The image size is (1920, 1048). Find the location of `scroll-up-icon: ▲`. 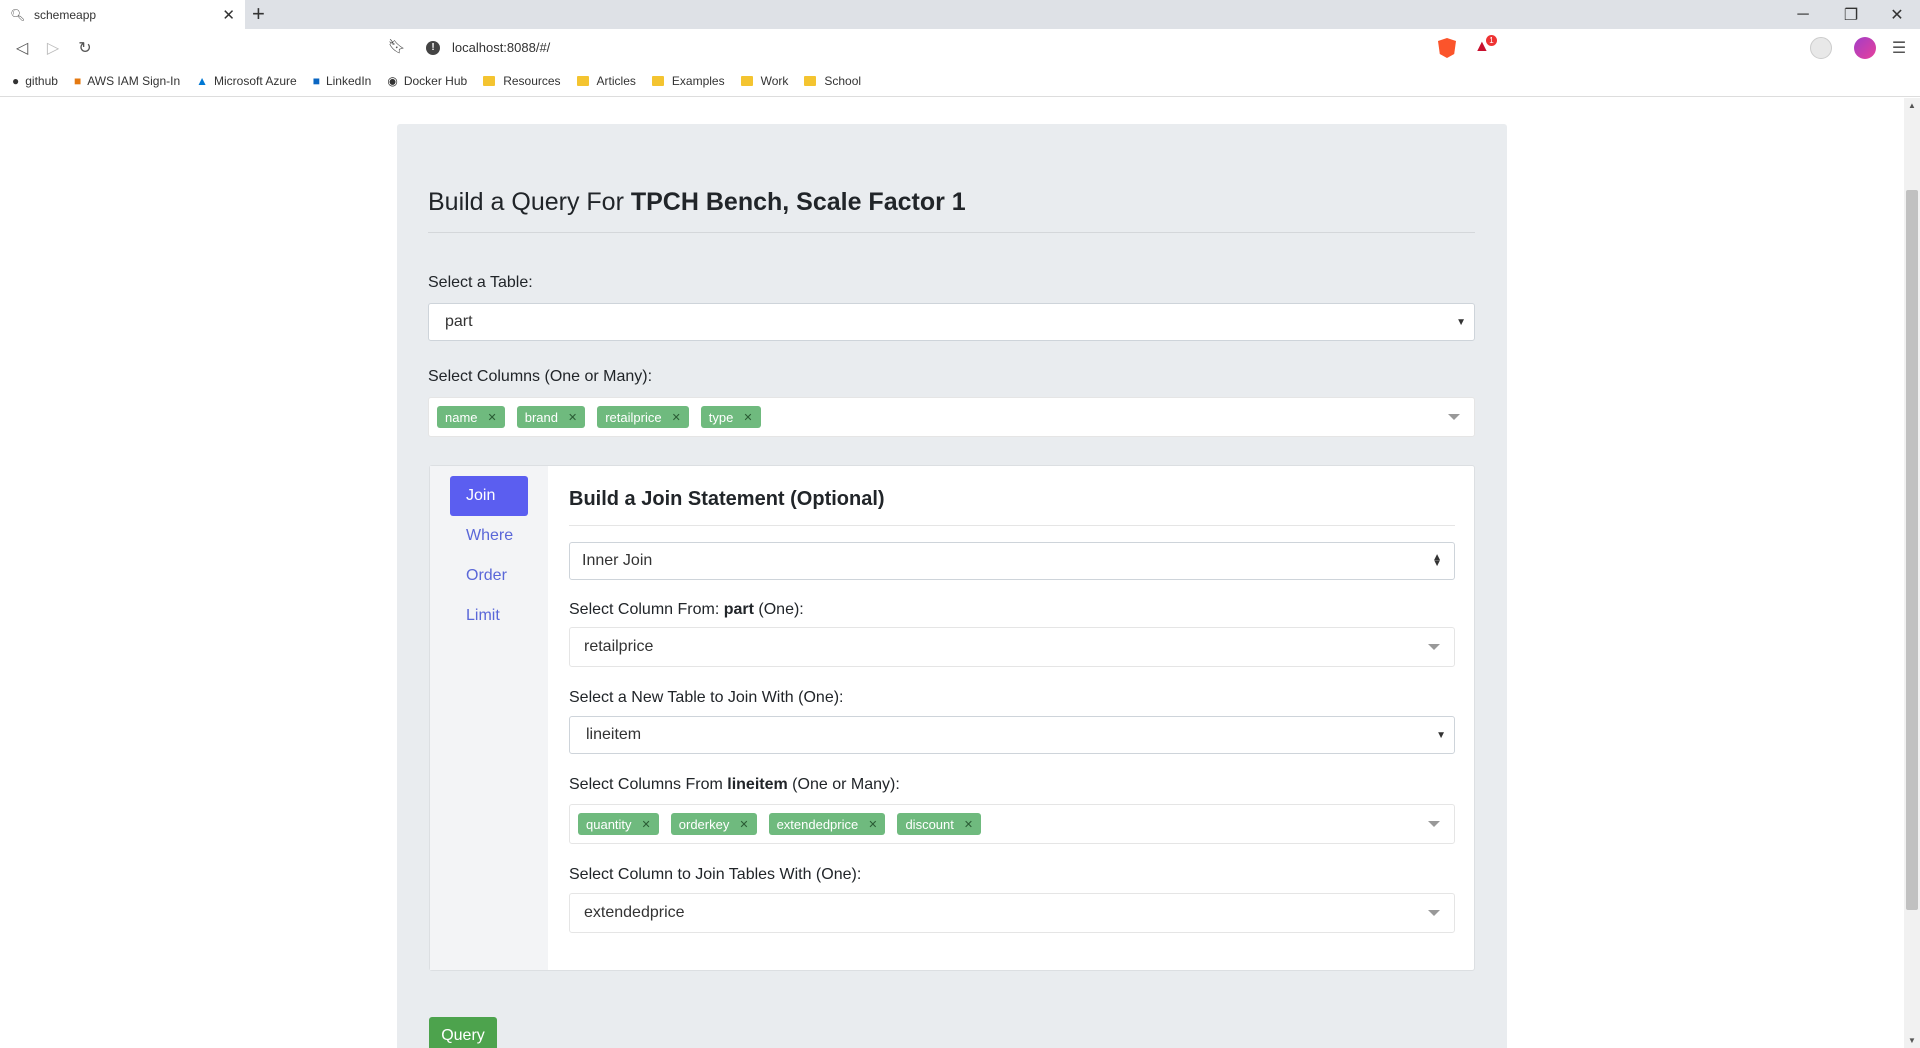

scroll-up-icon: ▲ is located at coordinates (1912, 105).